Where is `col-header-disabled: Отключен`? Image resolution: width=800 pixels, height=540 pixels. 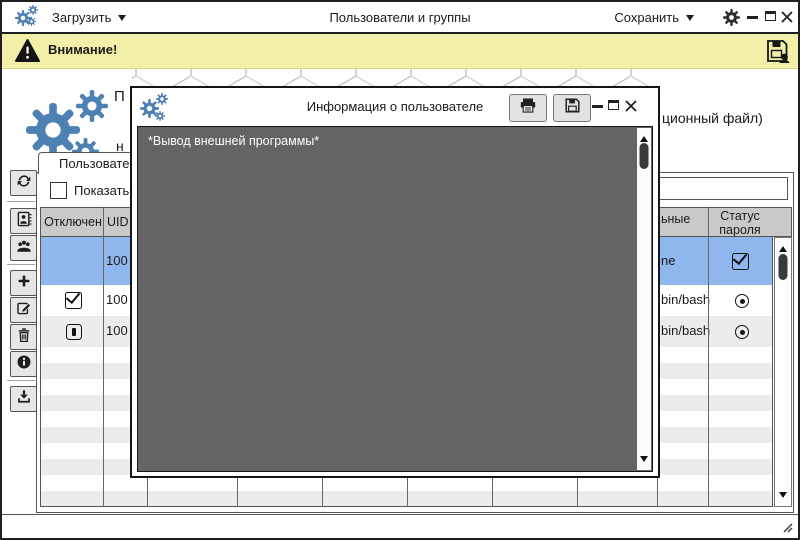
col-header-disabled: Отключен is located at coordinates (73, 222).